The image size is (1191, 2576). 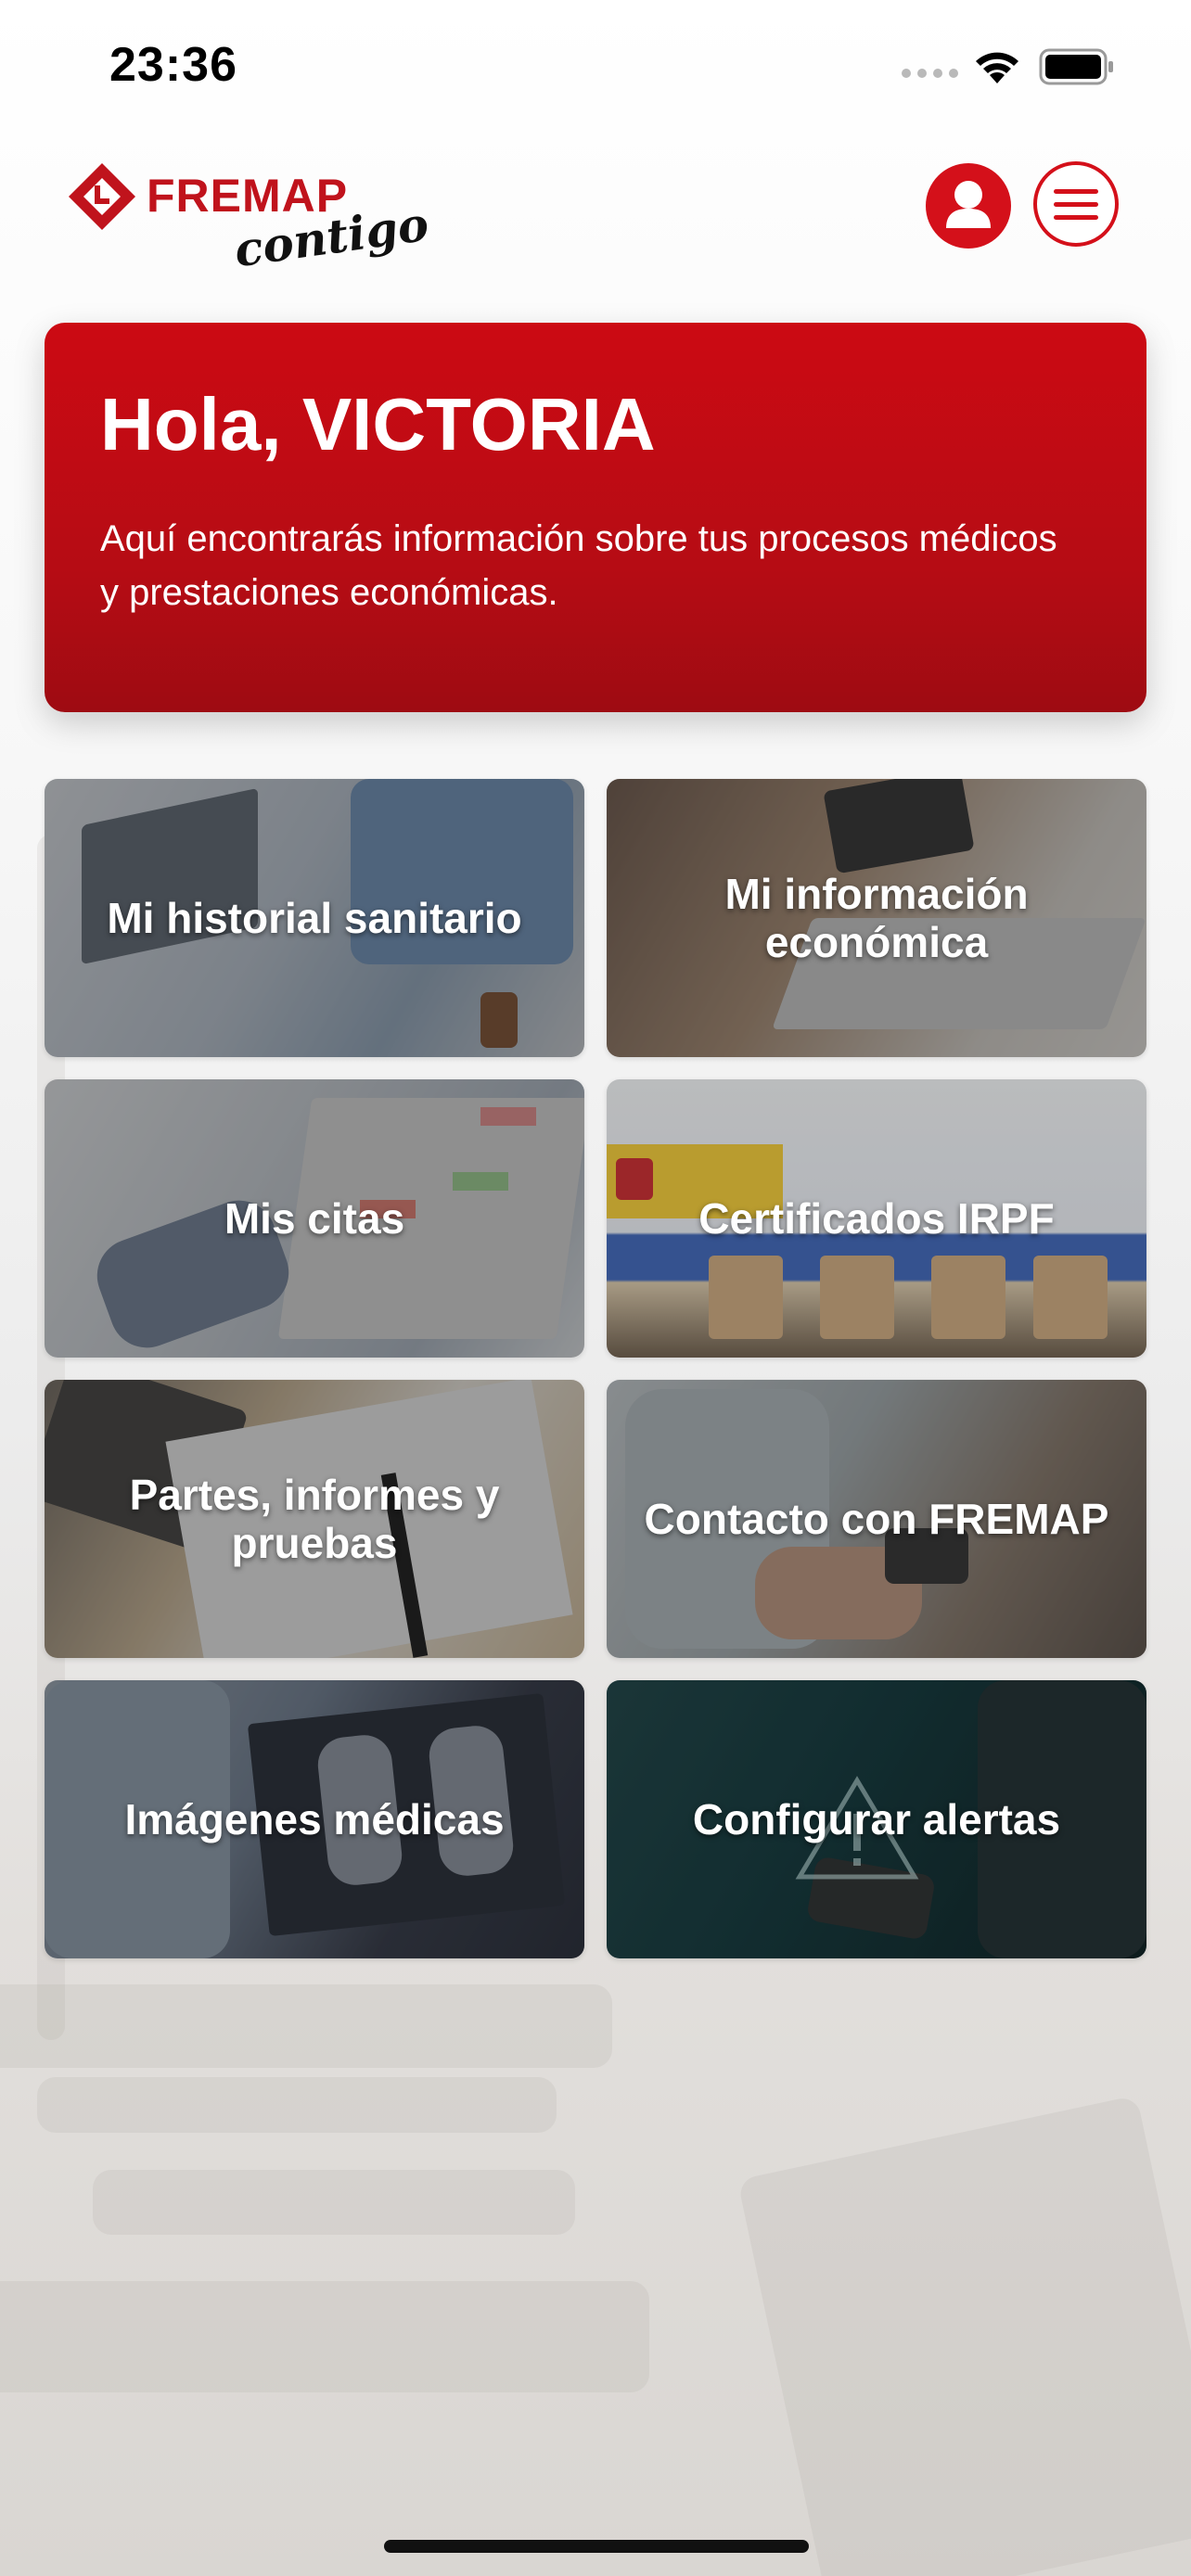 What do you see at coordinates (102, 196) in the screenshot?
I see `fremap-logo-icon` at bounding box center [102, 196].